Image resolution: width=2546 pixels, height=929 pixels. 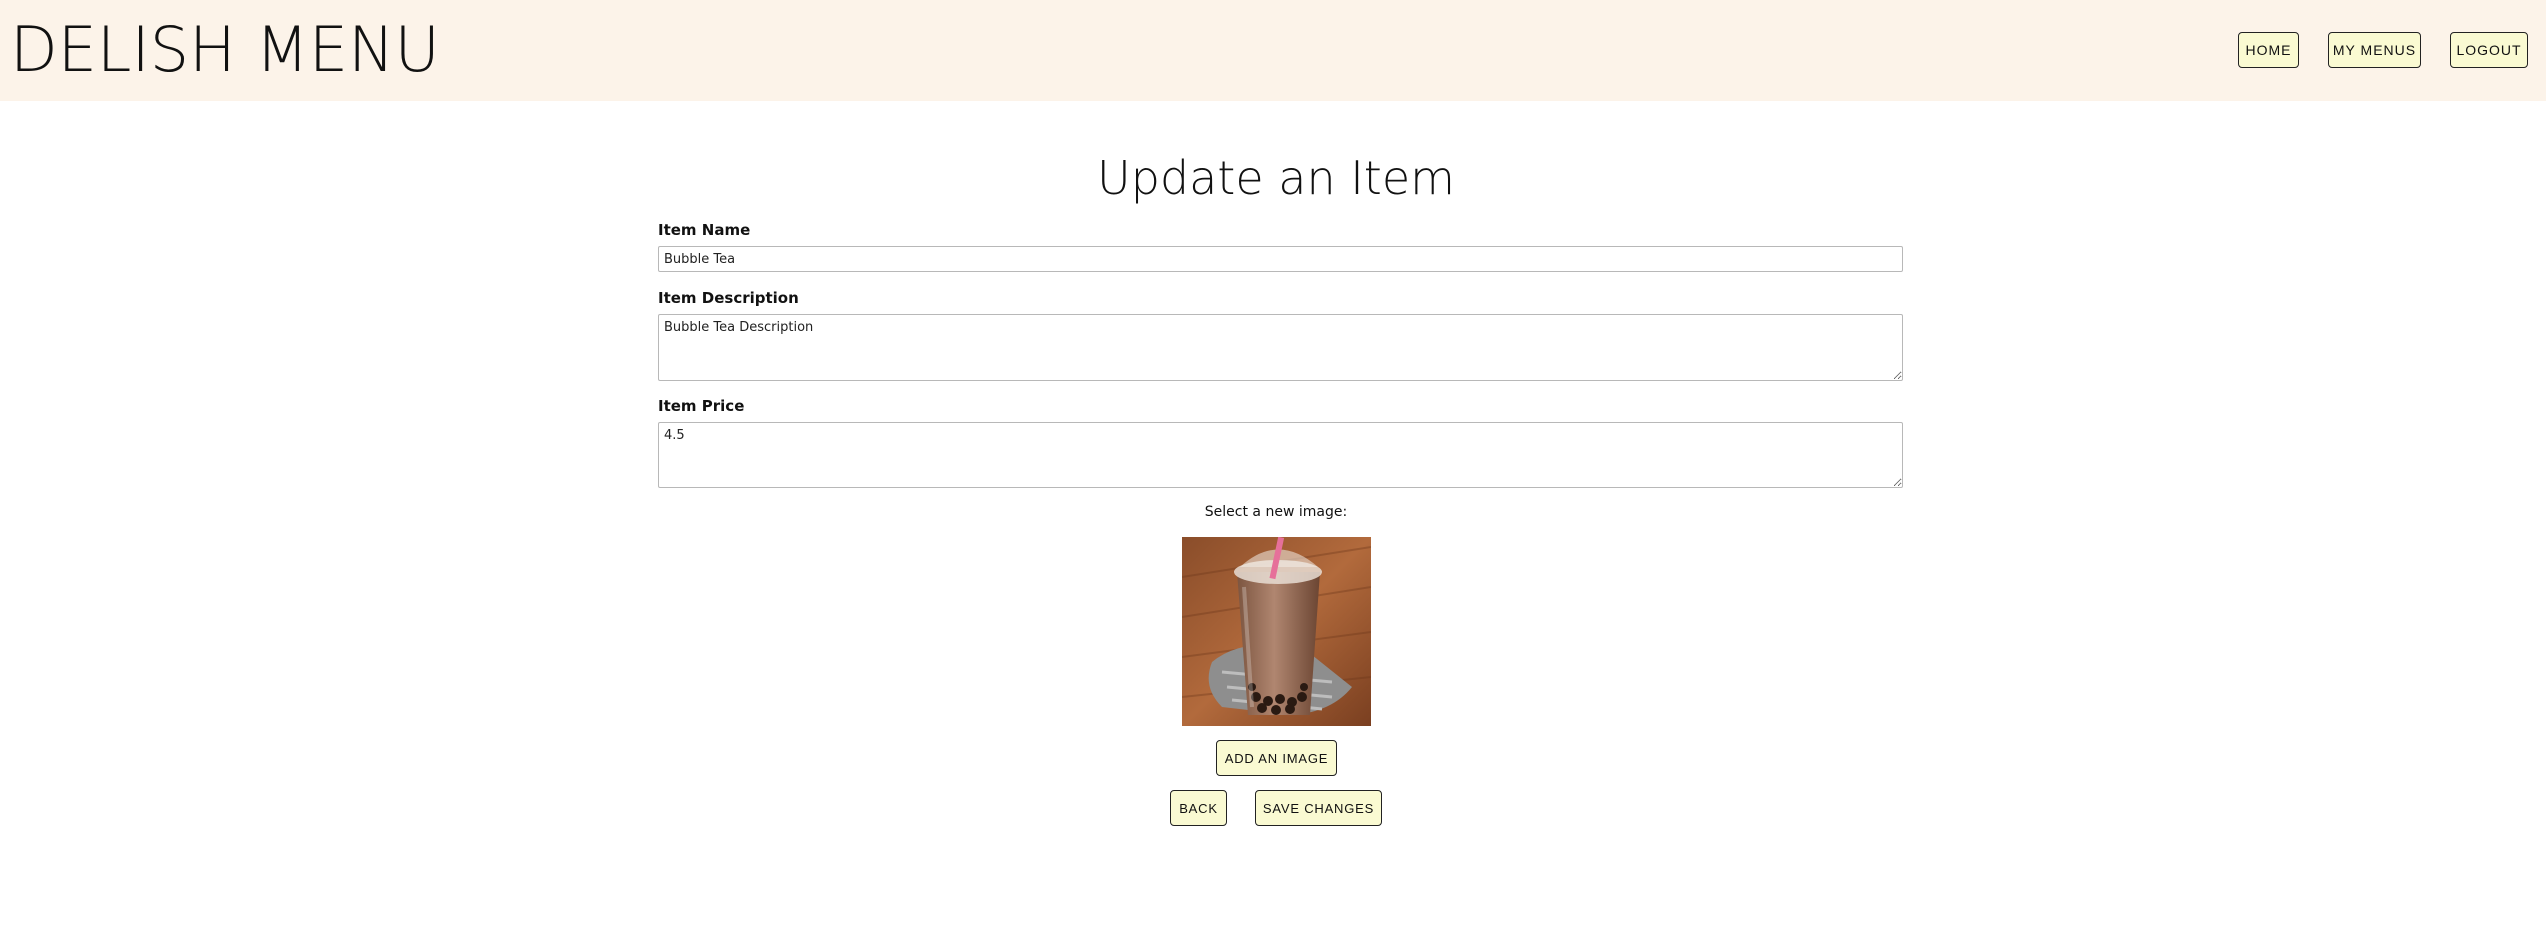 What do you see at coordinates (728, 298) in the screenshot?
I see `item-description-label: Item Description` at bounding box center [728, 298].